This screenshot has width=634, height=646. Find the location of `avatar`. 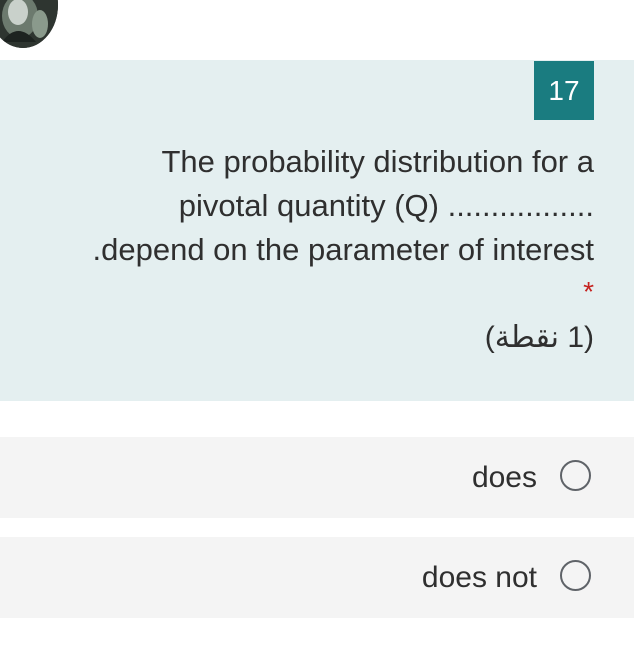

avatar is located at coordinates (29, 24).